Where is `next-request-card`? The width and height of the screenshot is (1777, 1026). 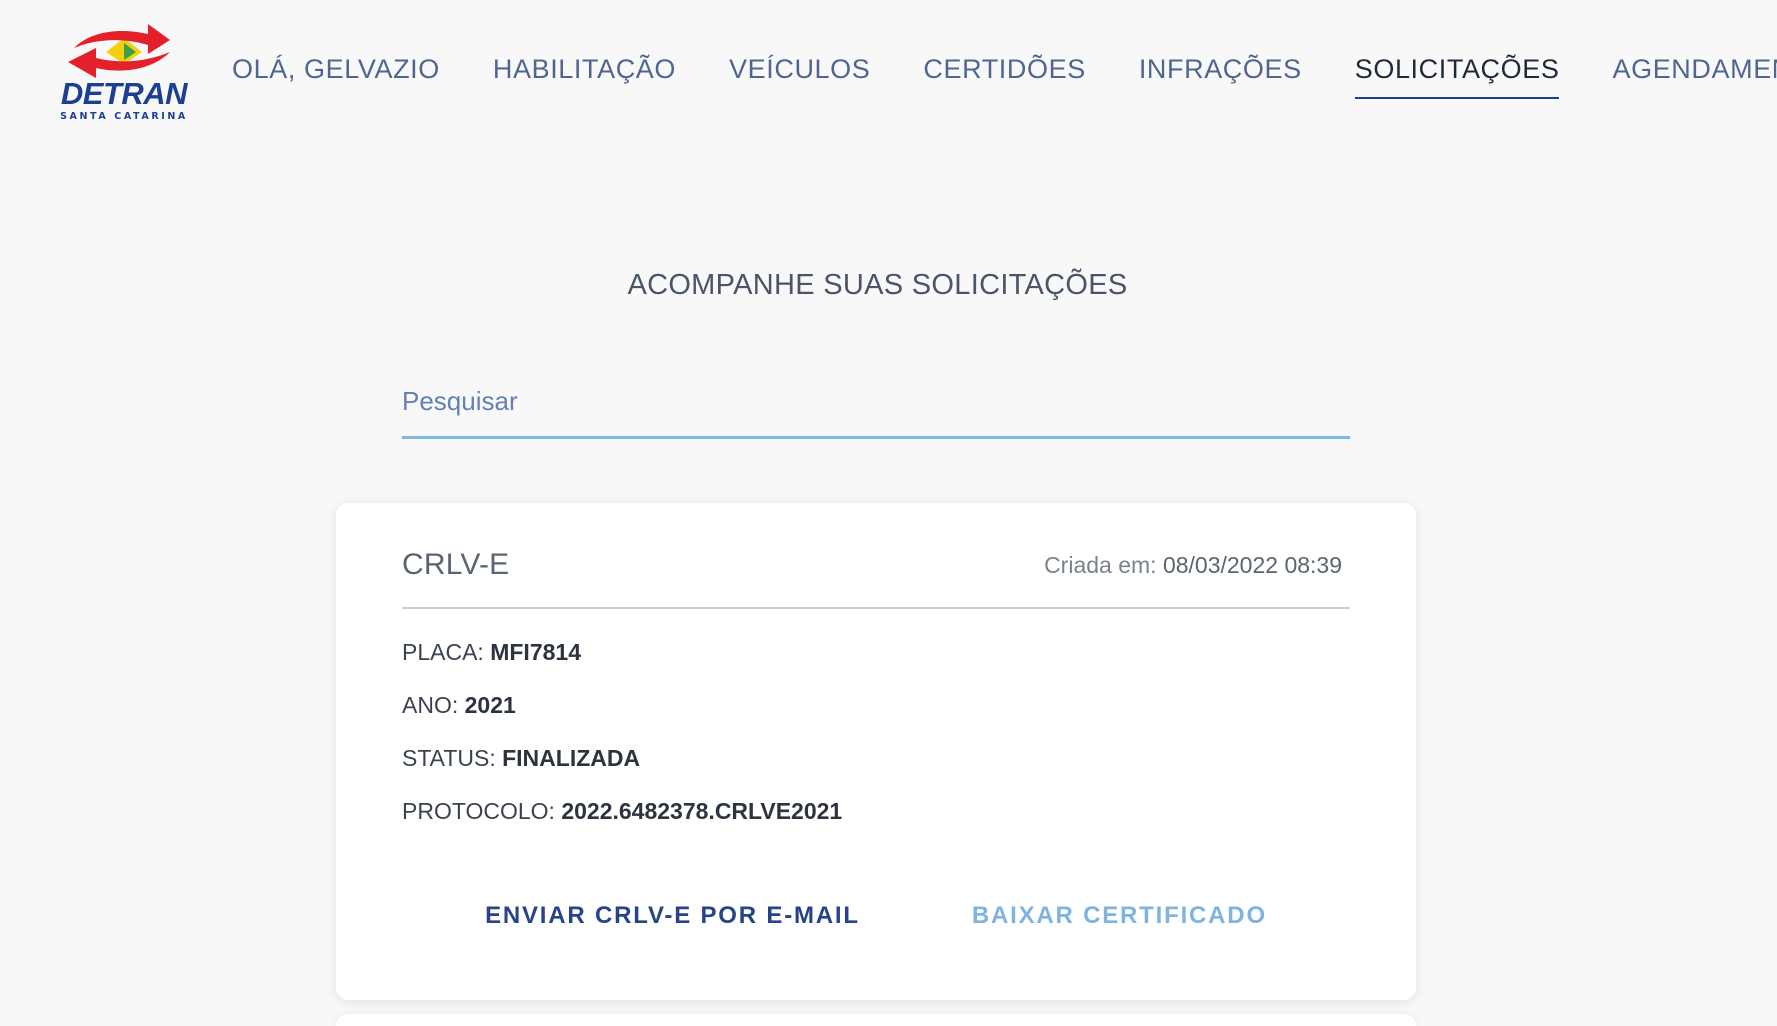
next-request-card is located at coordinates (876, 1020).